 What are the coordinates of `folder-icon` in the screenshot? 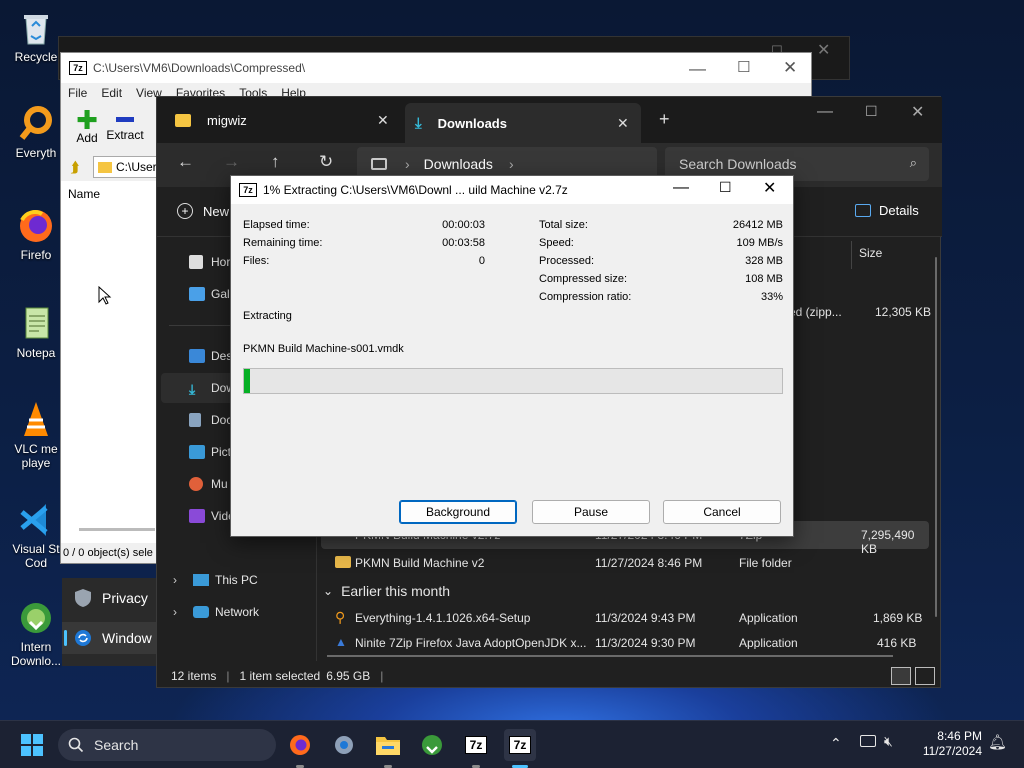 It's located at (183, 120).